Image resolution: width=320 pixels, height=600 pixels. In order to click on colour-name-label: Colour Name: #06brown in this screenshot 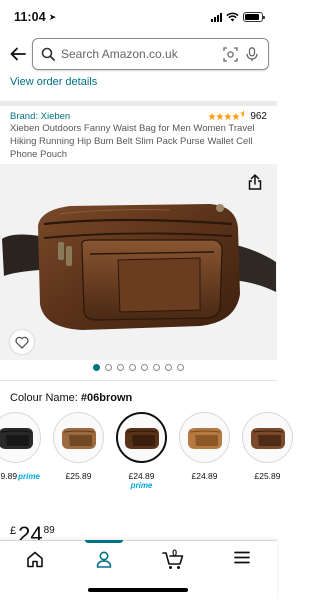, I will do `click(71, 398)`.